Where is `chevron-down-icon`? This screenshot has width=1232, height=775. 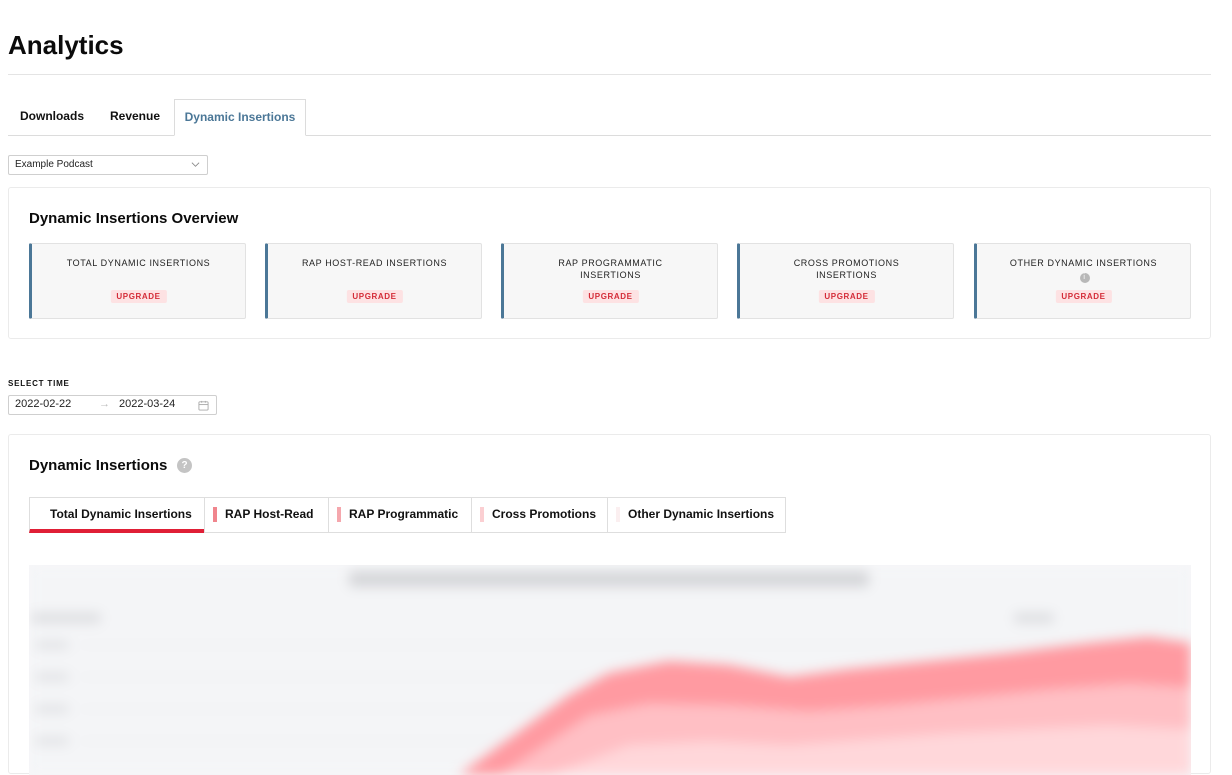
chevron-down-icon is located at coordinates (195, 164).